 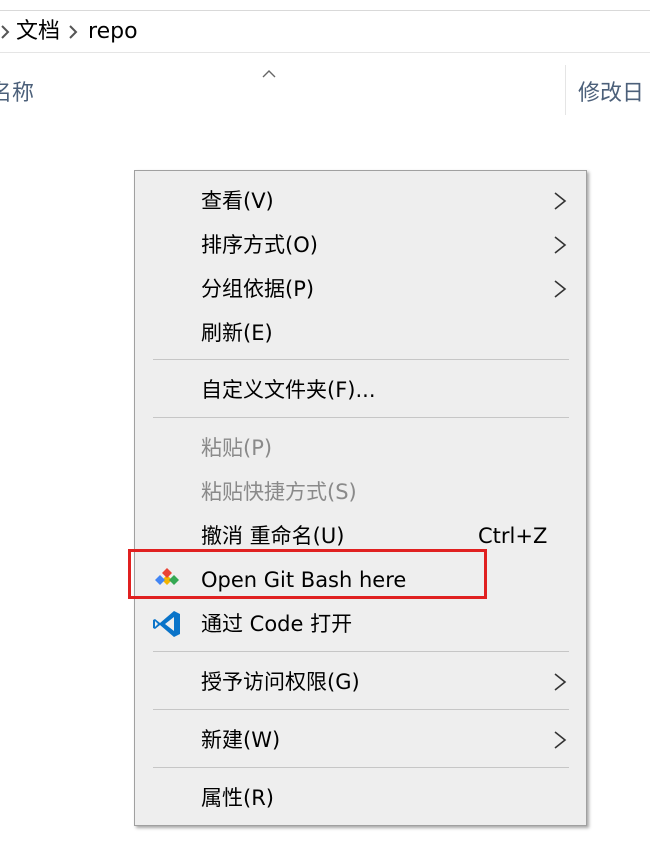 I want to click on menu-item-label: 粘贴(P), so click(x=237, y=448).